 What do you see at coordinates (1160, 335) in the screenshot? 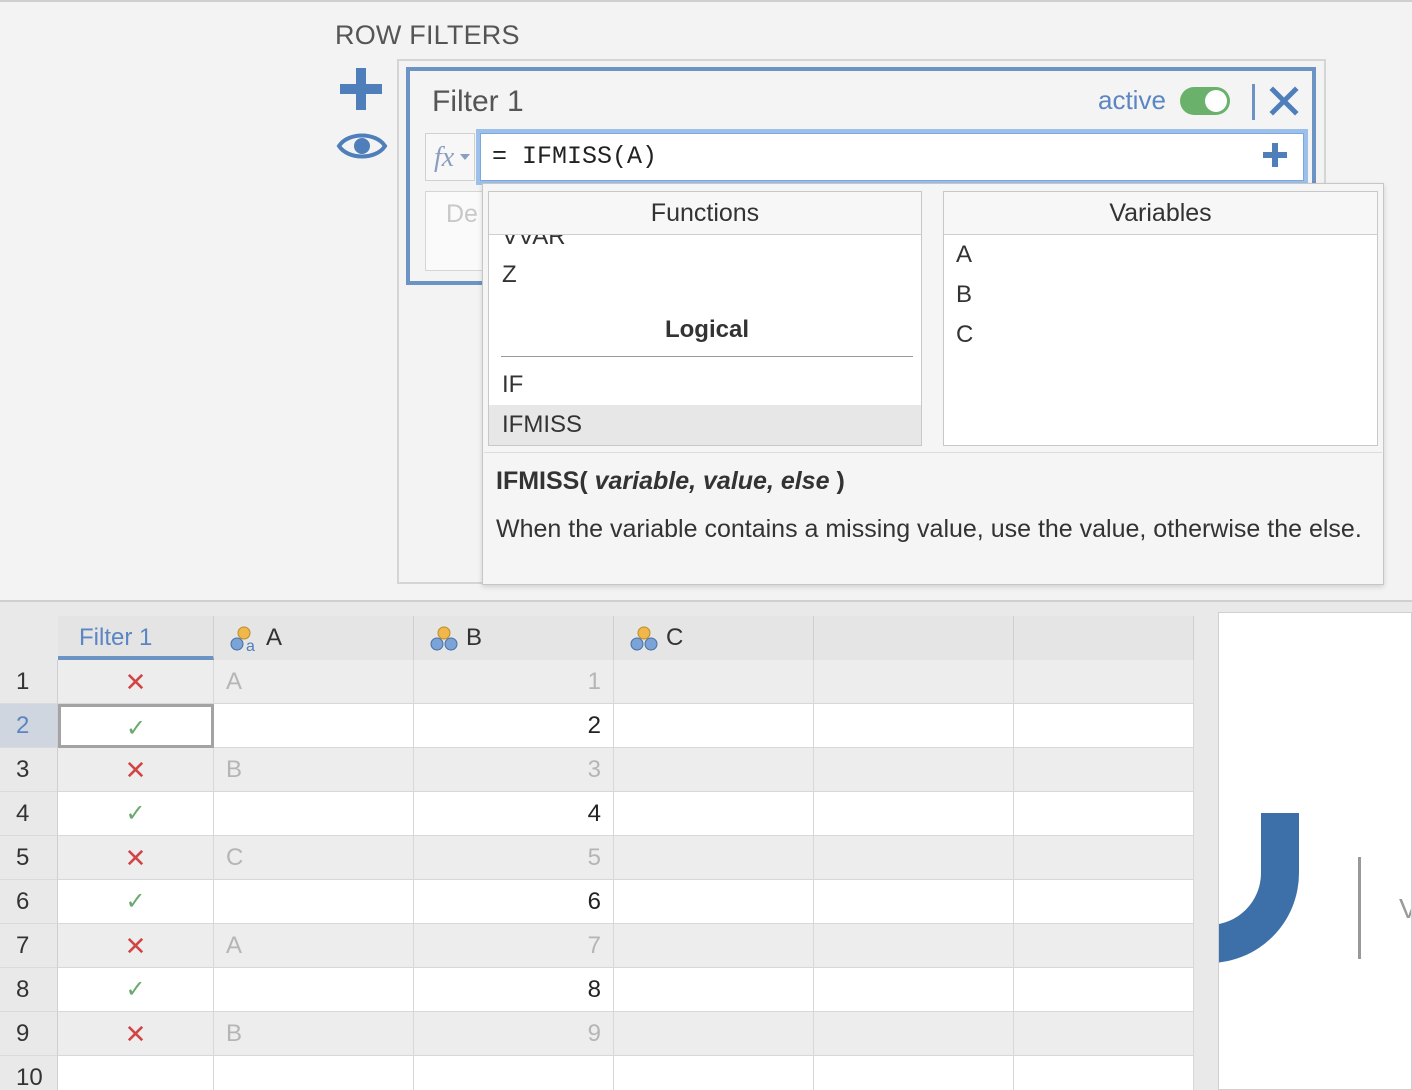
I see `variable-item: C` at bounding box center [1160, 335].